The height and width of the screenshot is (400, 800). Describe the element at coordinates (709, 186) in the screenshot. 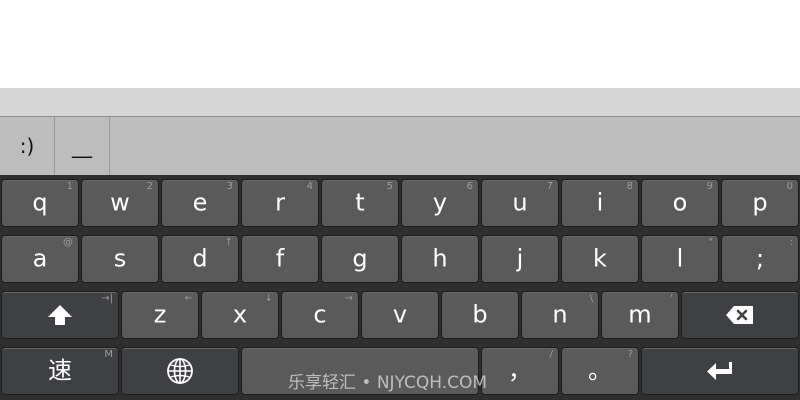

I see `key-hint: 9` at that location.